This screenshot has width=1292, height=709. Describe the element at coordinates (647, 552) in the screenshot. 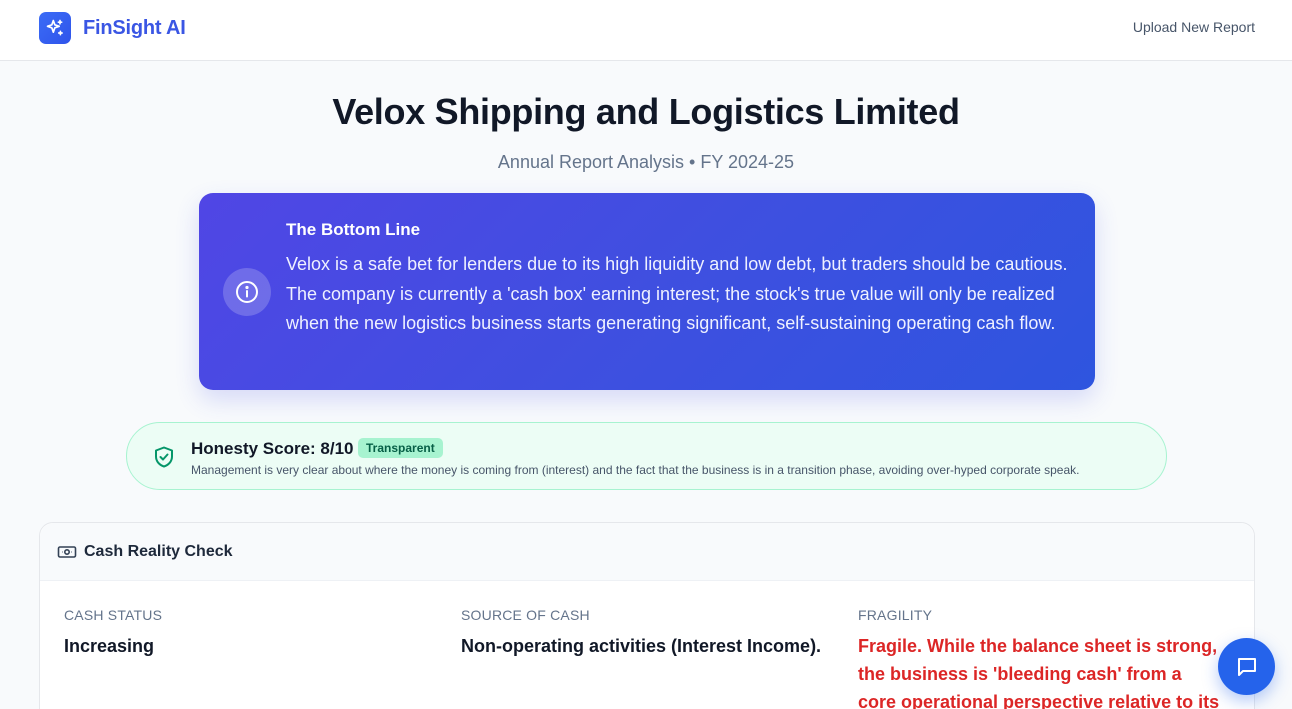

I see `cash-card-header: Cash Reality Check` at that location.